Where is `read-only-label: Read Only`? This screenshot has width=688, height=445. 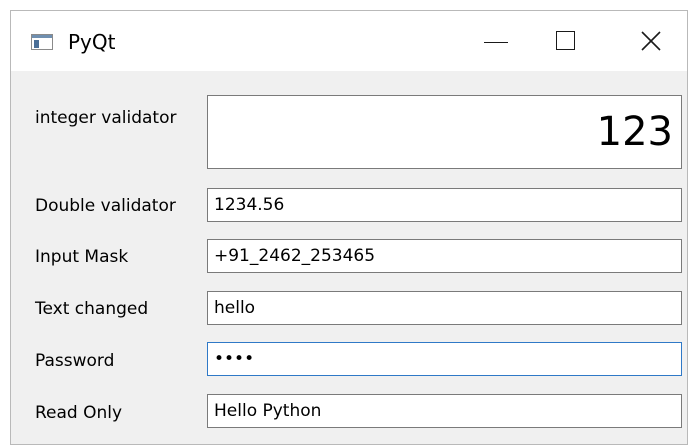 read-only-label: Read Only is located at coordinates (79, 413).